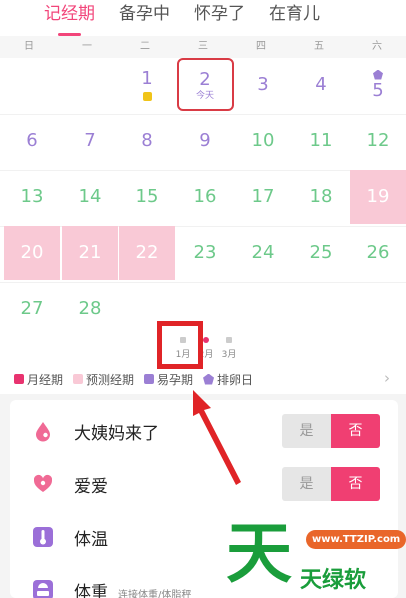 Image resolution: width=406 pixels, height=598 pixels. I want to click on weekday-wed: 三, so click(203, 46).